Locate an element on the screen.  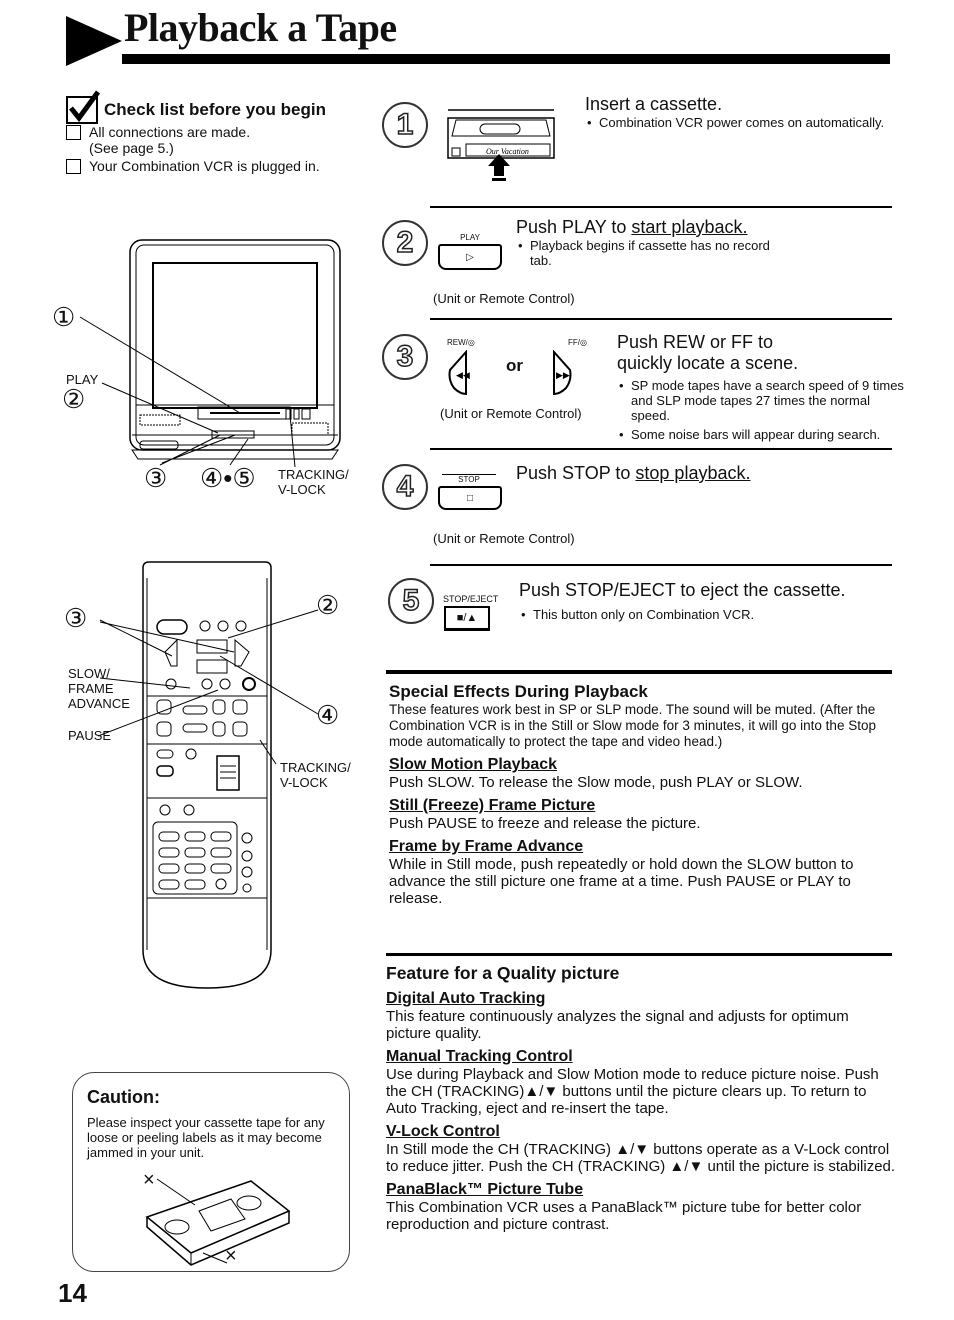
checkmark-icon is located at coordinates (83, 107).